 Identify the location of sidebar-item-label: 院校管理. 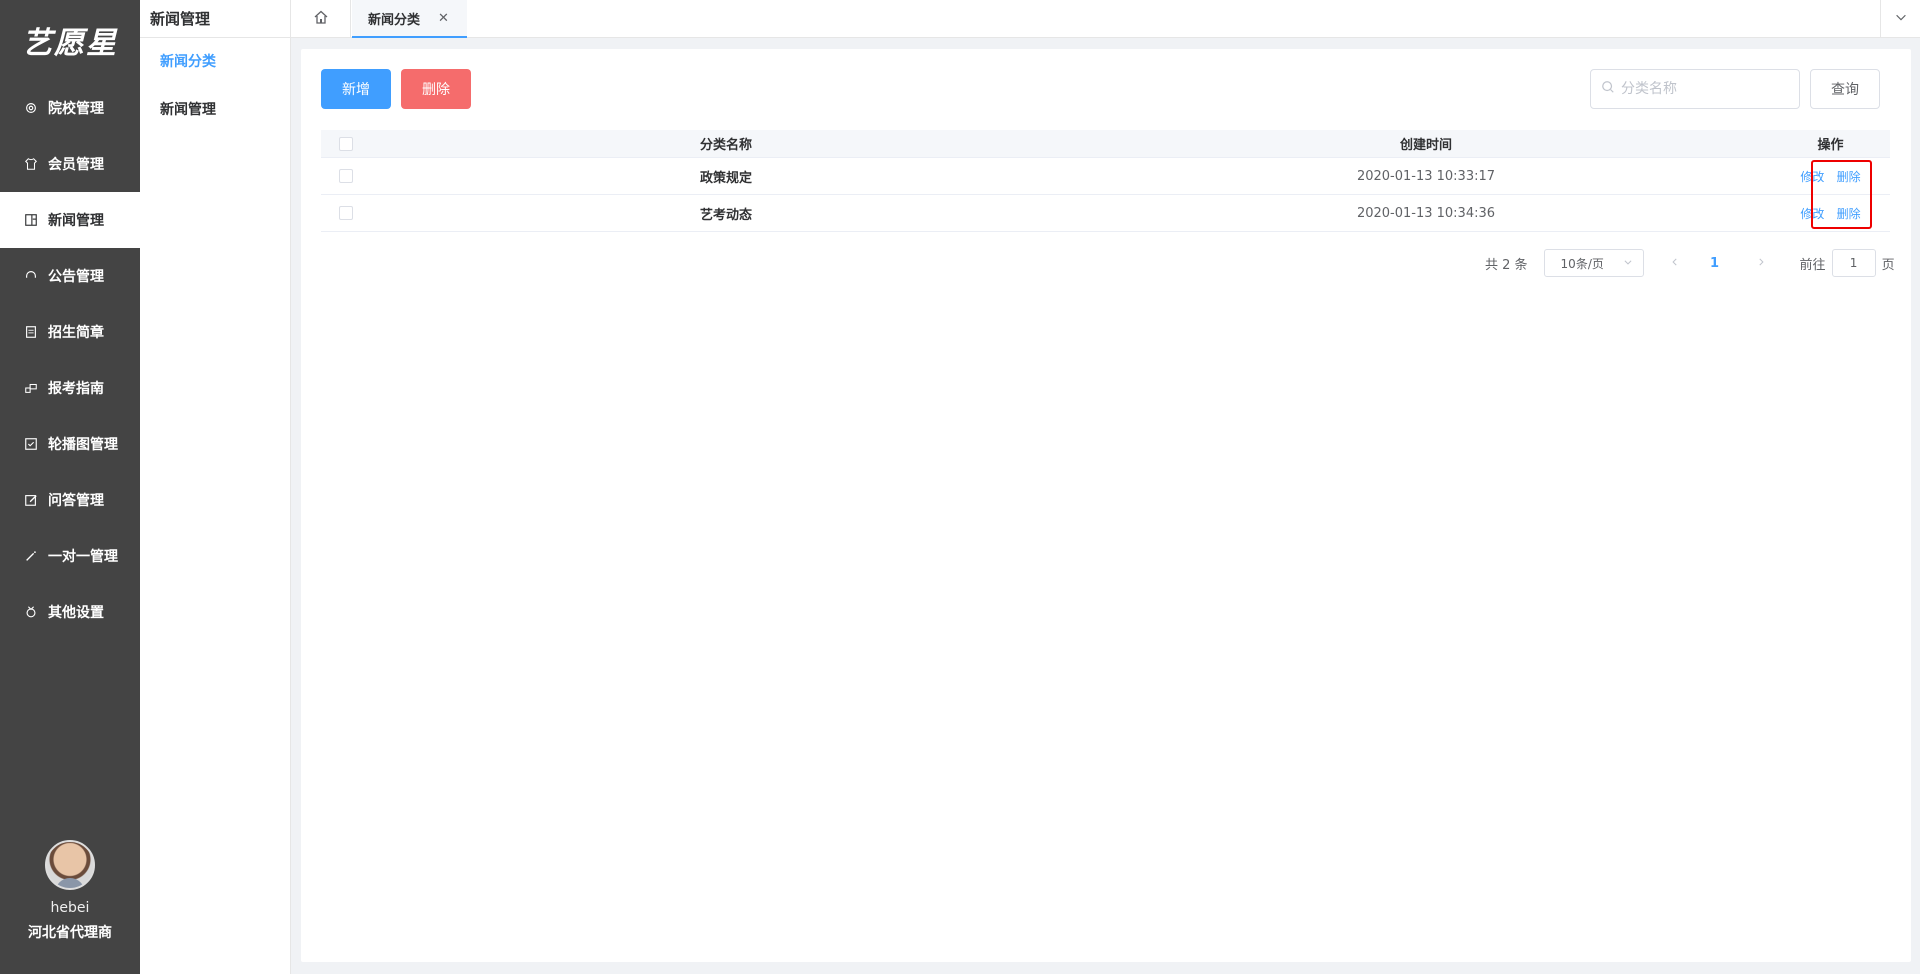
(76, 109).